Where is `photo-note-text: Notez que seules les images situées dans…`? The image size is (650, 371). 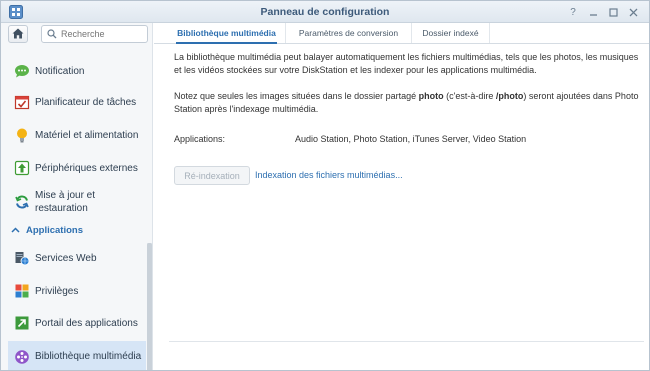 photo-note-text: Notez que seules les images situées dans… is located at coordinates (406, 102).